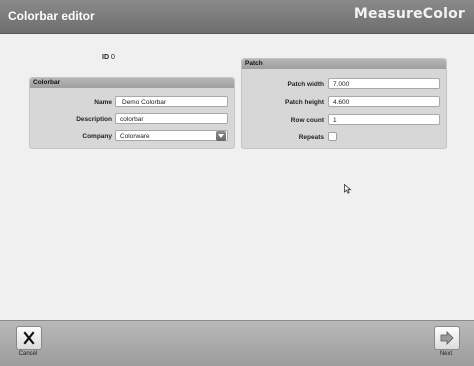  I want to click on id-row: ID 0, so click(108, 57).